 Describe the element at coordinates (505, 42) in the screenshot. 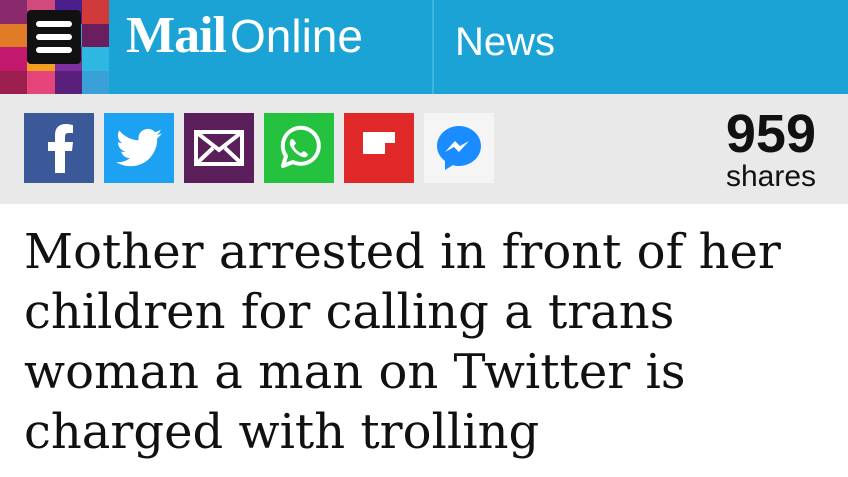

I see `section-link-news: News` at that location.